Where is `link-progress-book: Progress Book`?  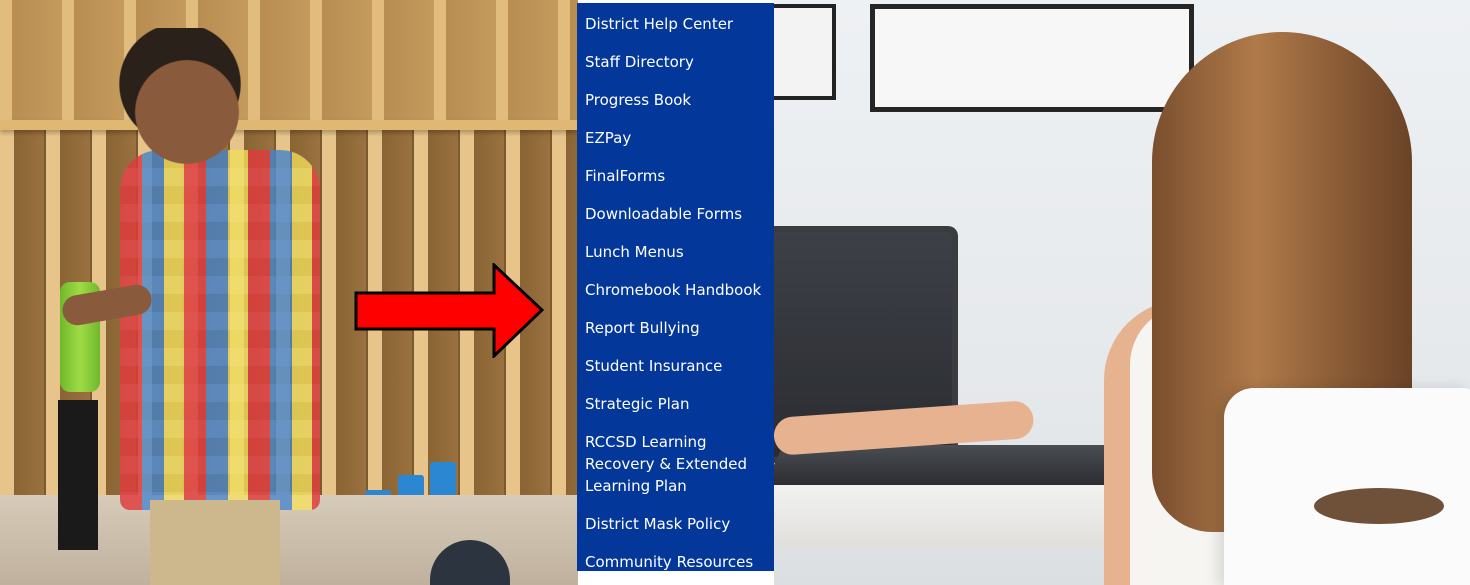 link-progress-book: Progress Book is located at coordinates (675, 104).